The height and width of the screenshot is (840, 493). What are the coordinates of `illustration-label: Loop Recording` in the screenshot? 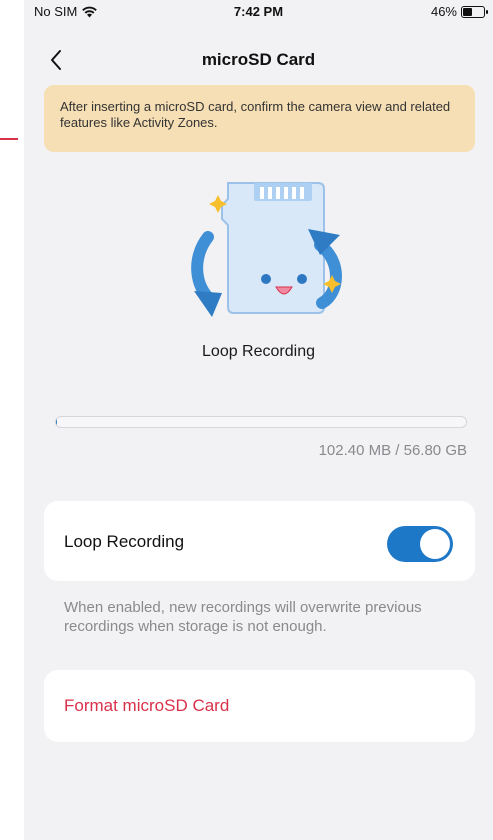 It's located at (258, 351).